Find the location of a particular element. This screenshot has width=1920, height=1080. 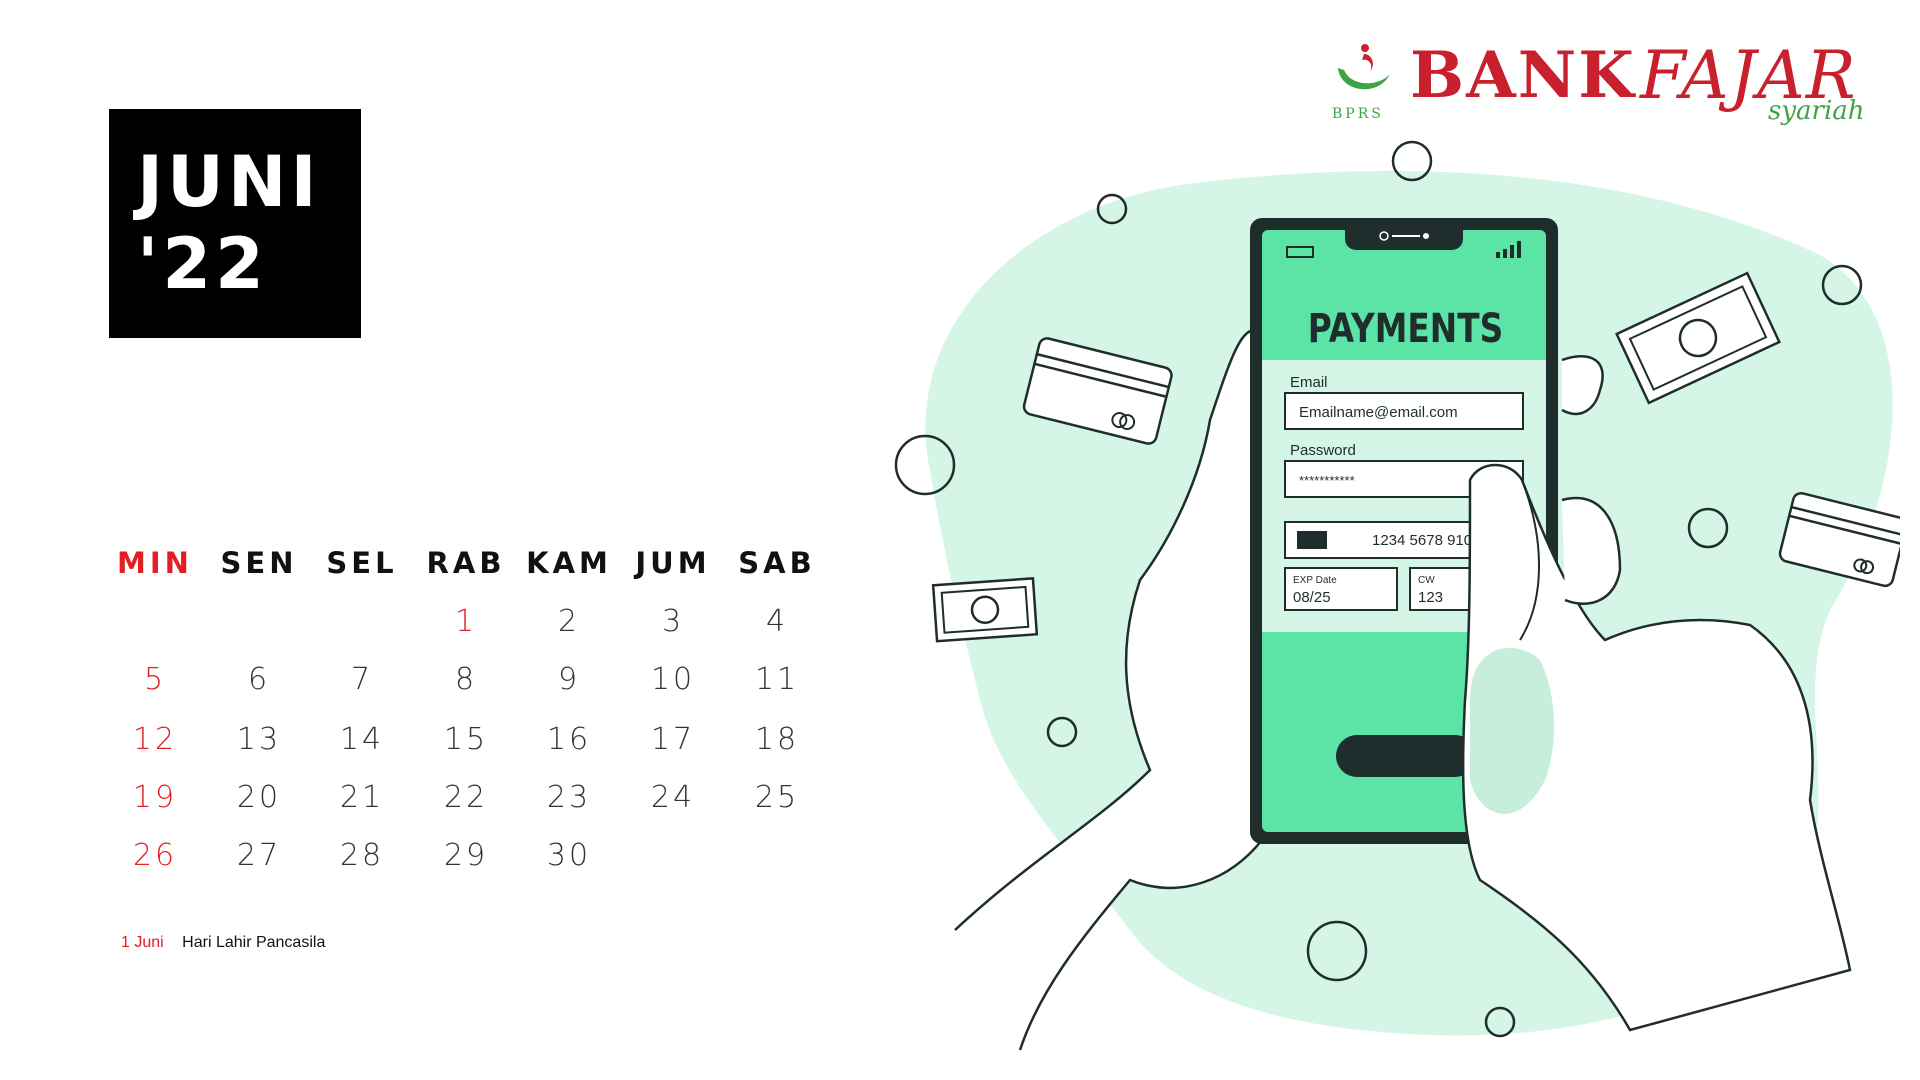

calendar-day: 12 is located at coordinates (155, 739).